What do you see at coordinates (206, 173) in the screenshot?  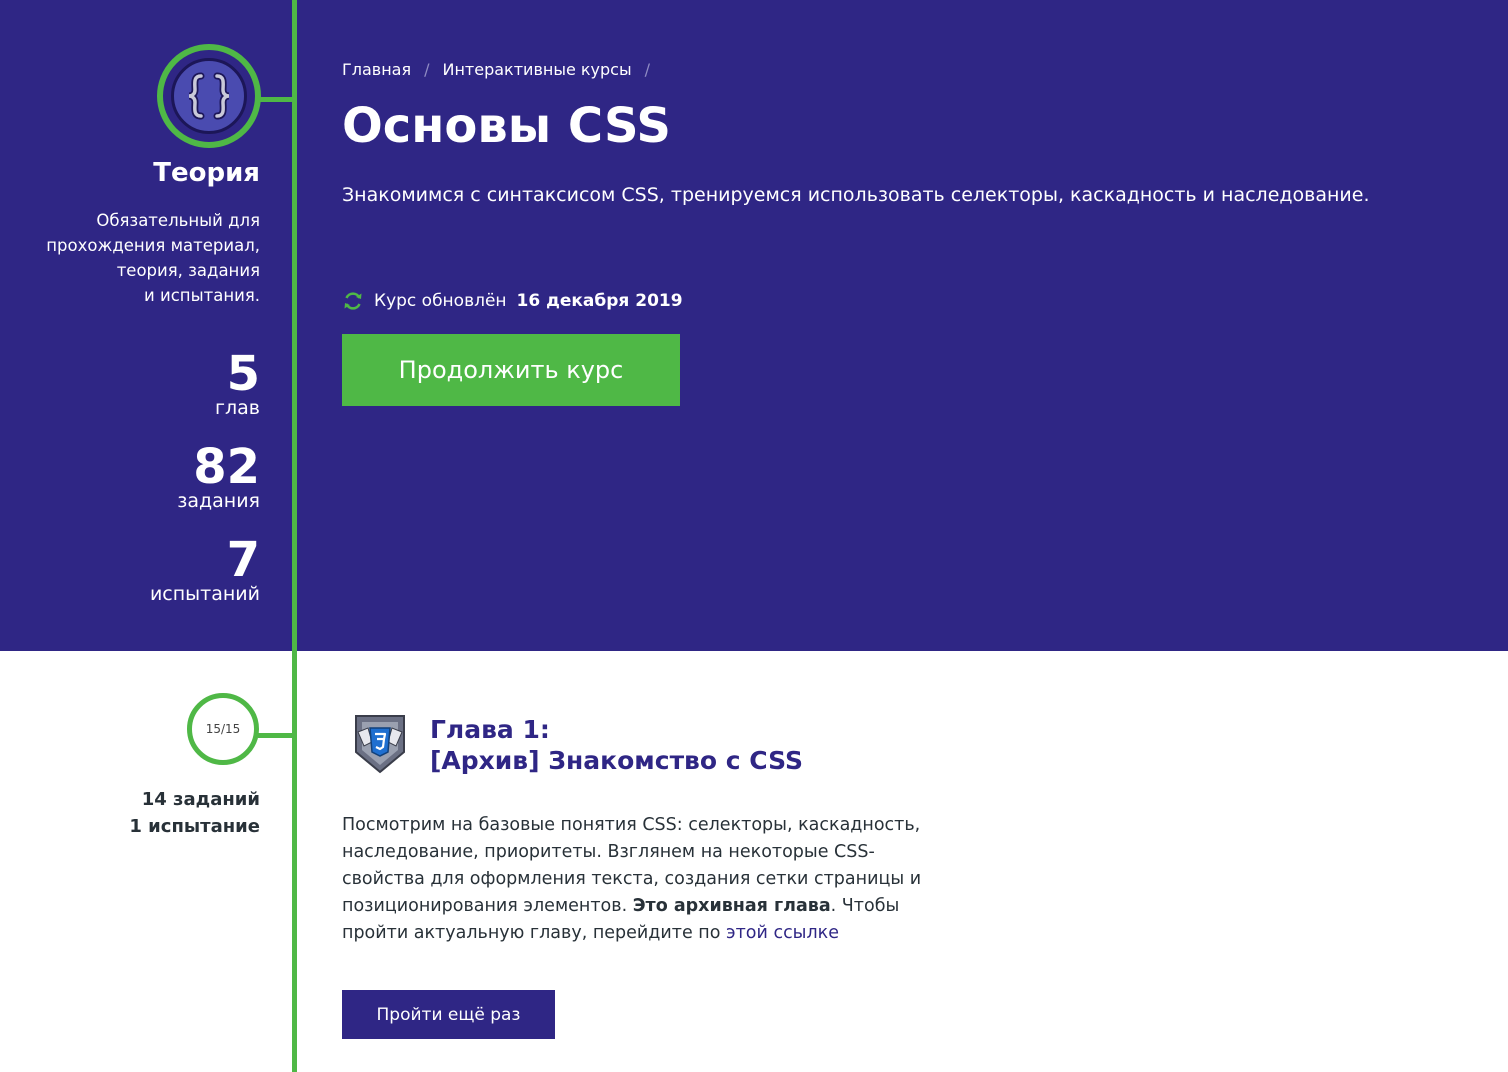 I see `theory-title: Теория` at bounding box center [206, 173].